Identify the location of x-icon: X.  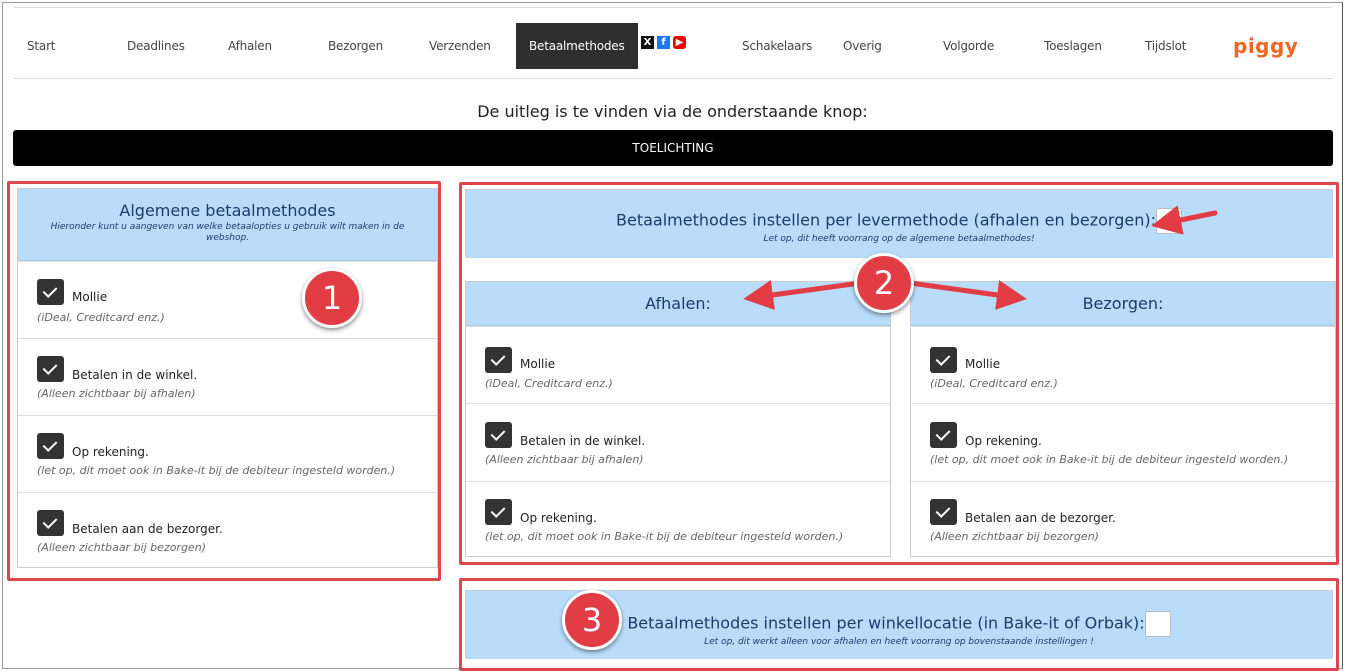
(647, 42).